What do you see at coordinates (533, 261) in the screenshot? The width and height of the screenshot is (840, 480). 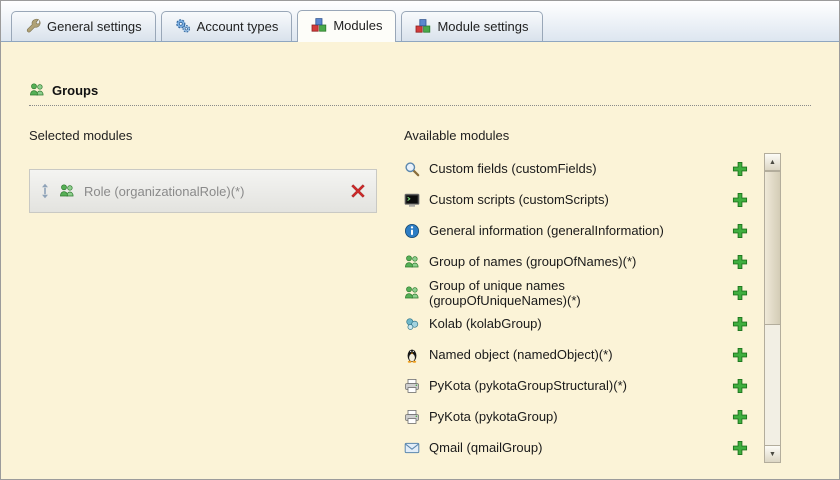 I see `available-module-label: Group of names (groupOfNames)(*)` at bounding box center [533, 261].